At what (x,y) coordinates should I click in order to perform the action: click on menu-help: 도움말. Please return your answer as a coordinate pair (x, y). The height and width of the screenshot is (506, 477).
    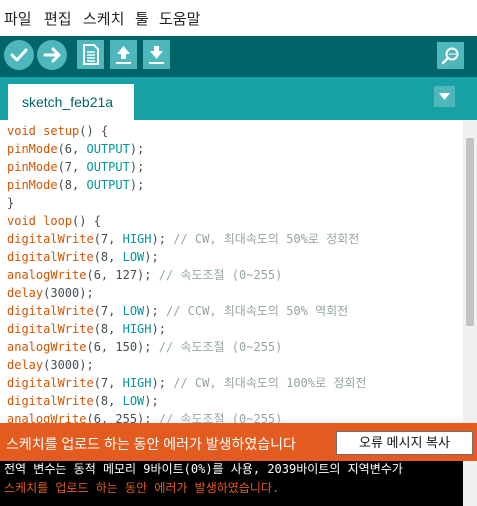
    Looking at the image, I should click on (179, 20).